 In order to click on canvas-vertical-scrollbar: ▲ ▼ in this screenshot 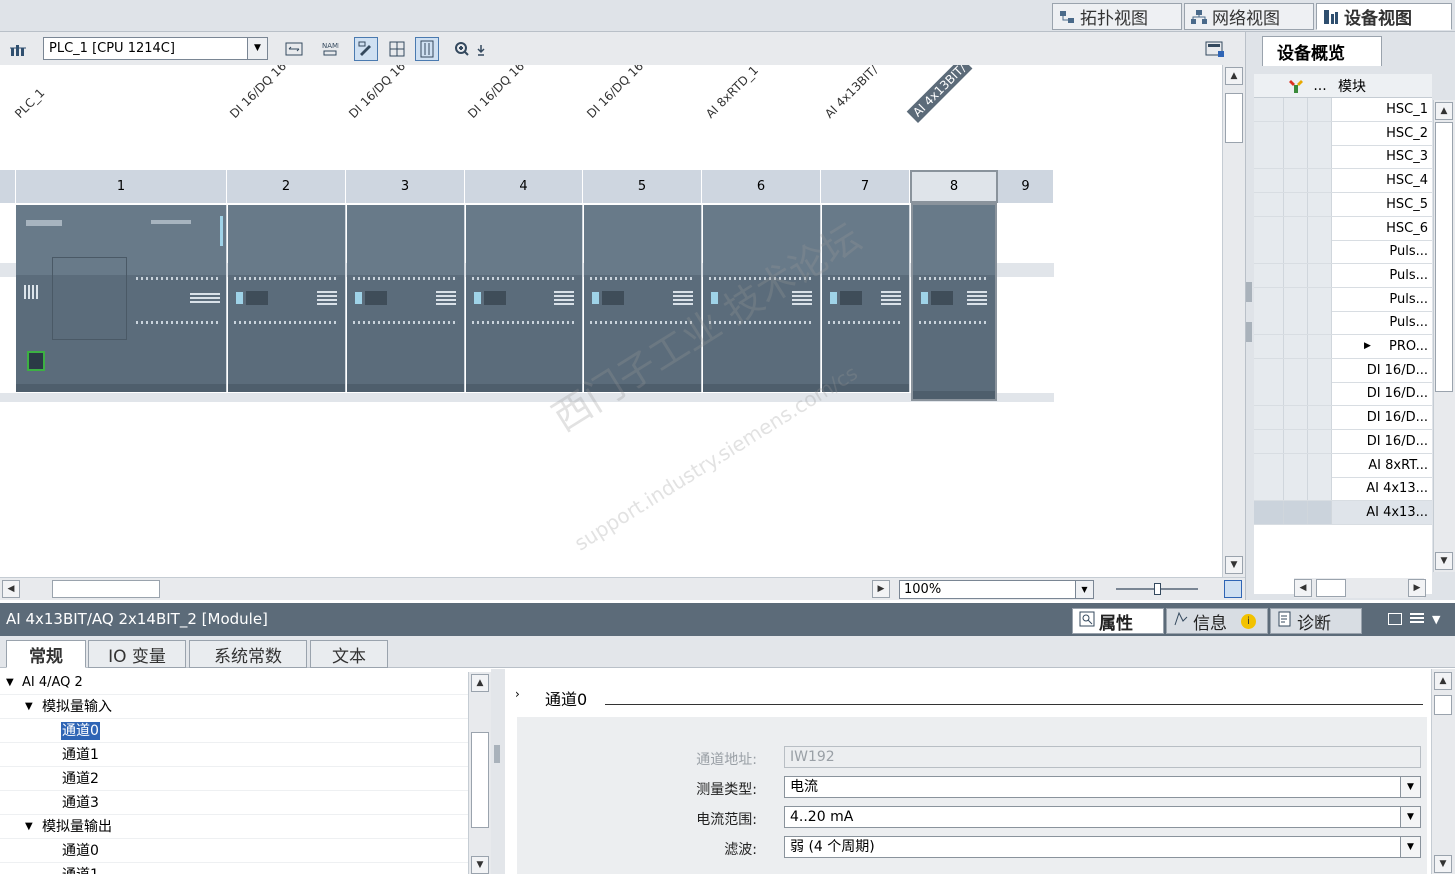, I will do `click(1233, 321)`.